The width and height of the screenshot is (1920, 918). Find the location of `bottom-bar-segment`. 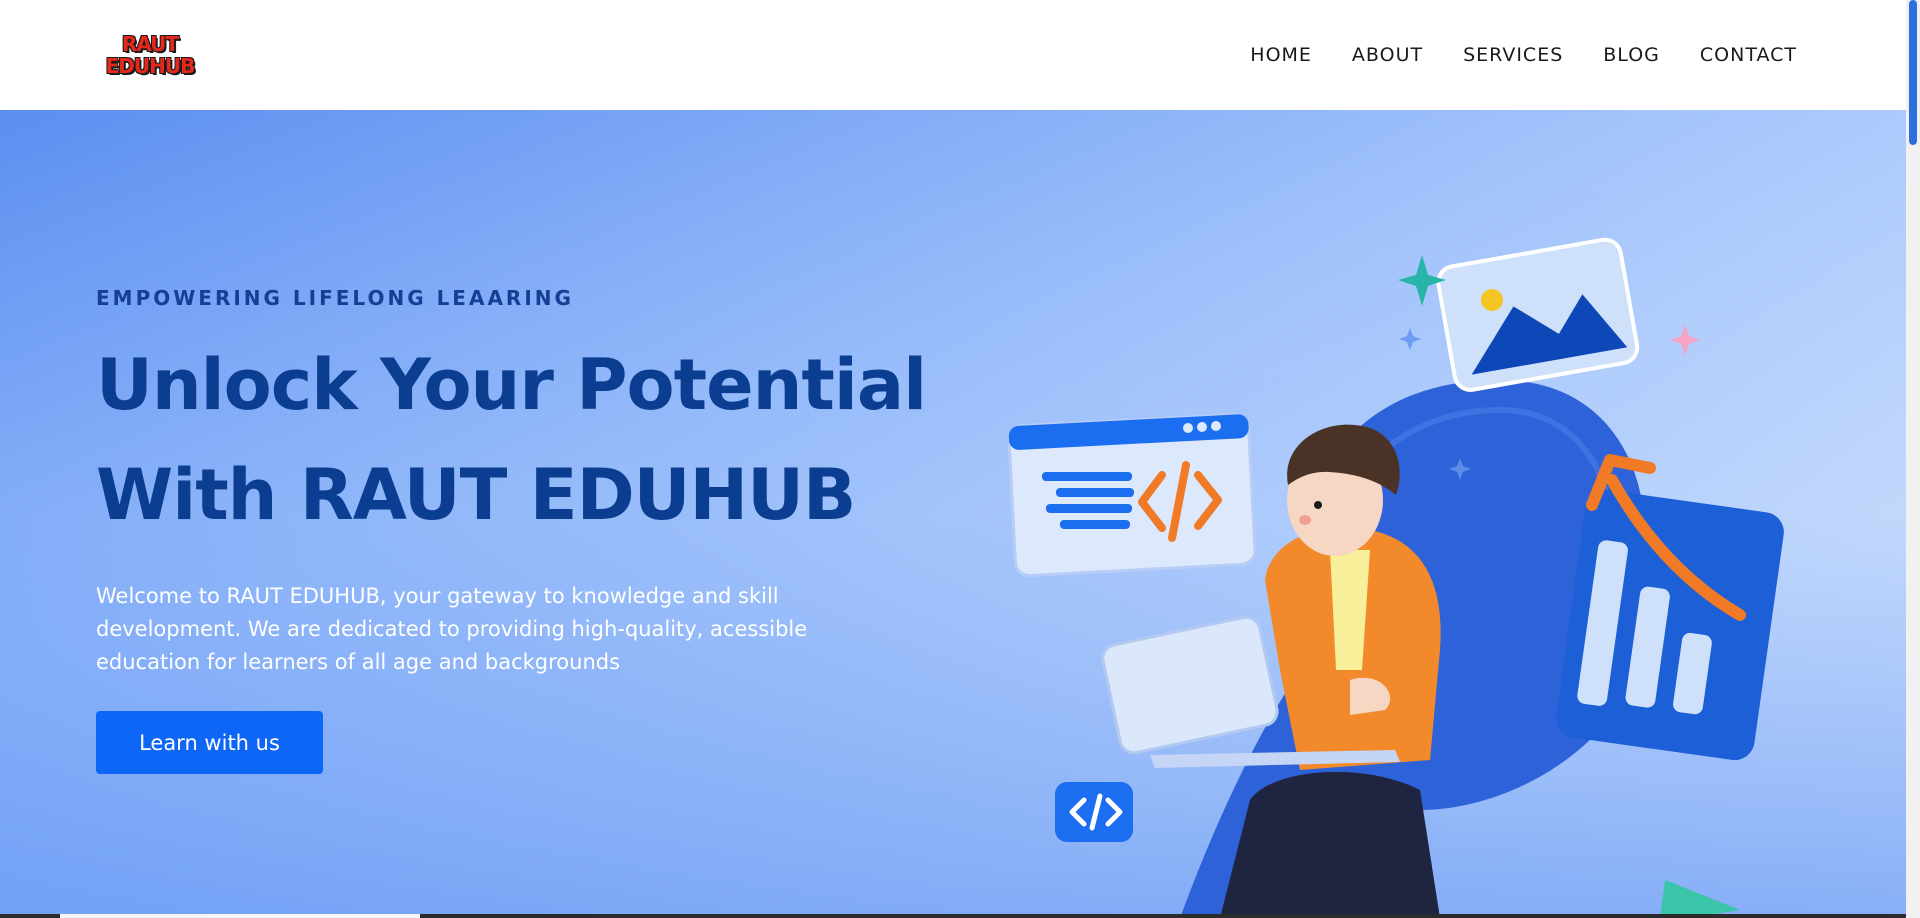

bottom-bar-segment is located at coordinates (240, 916).